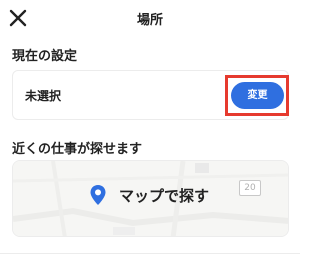 This screenshot has height=258, width=320. What do you see at coordinates (164, 195) in the screenshot?
I see `map-search-label: マップで探す` at bounding box center [164, 195].